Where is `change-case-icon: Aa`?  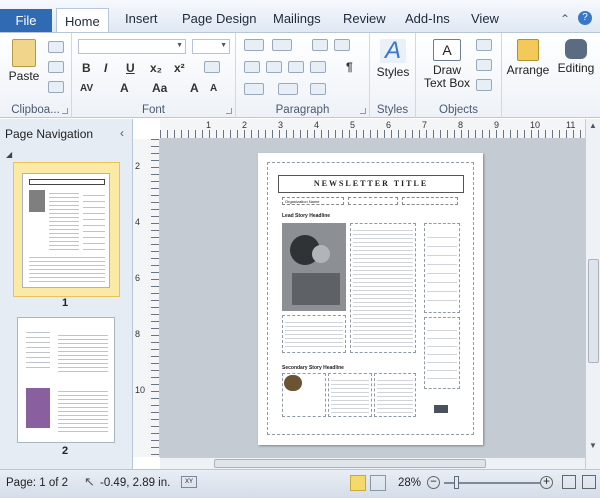 change-case-icon: Aa is located at coordinates (159, 88).